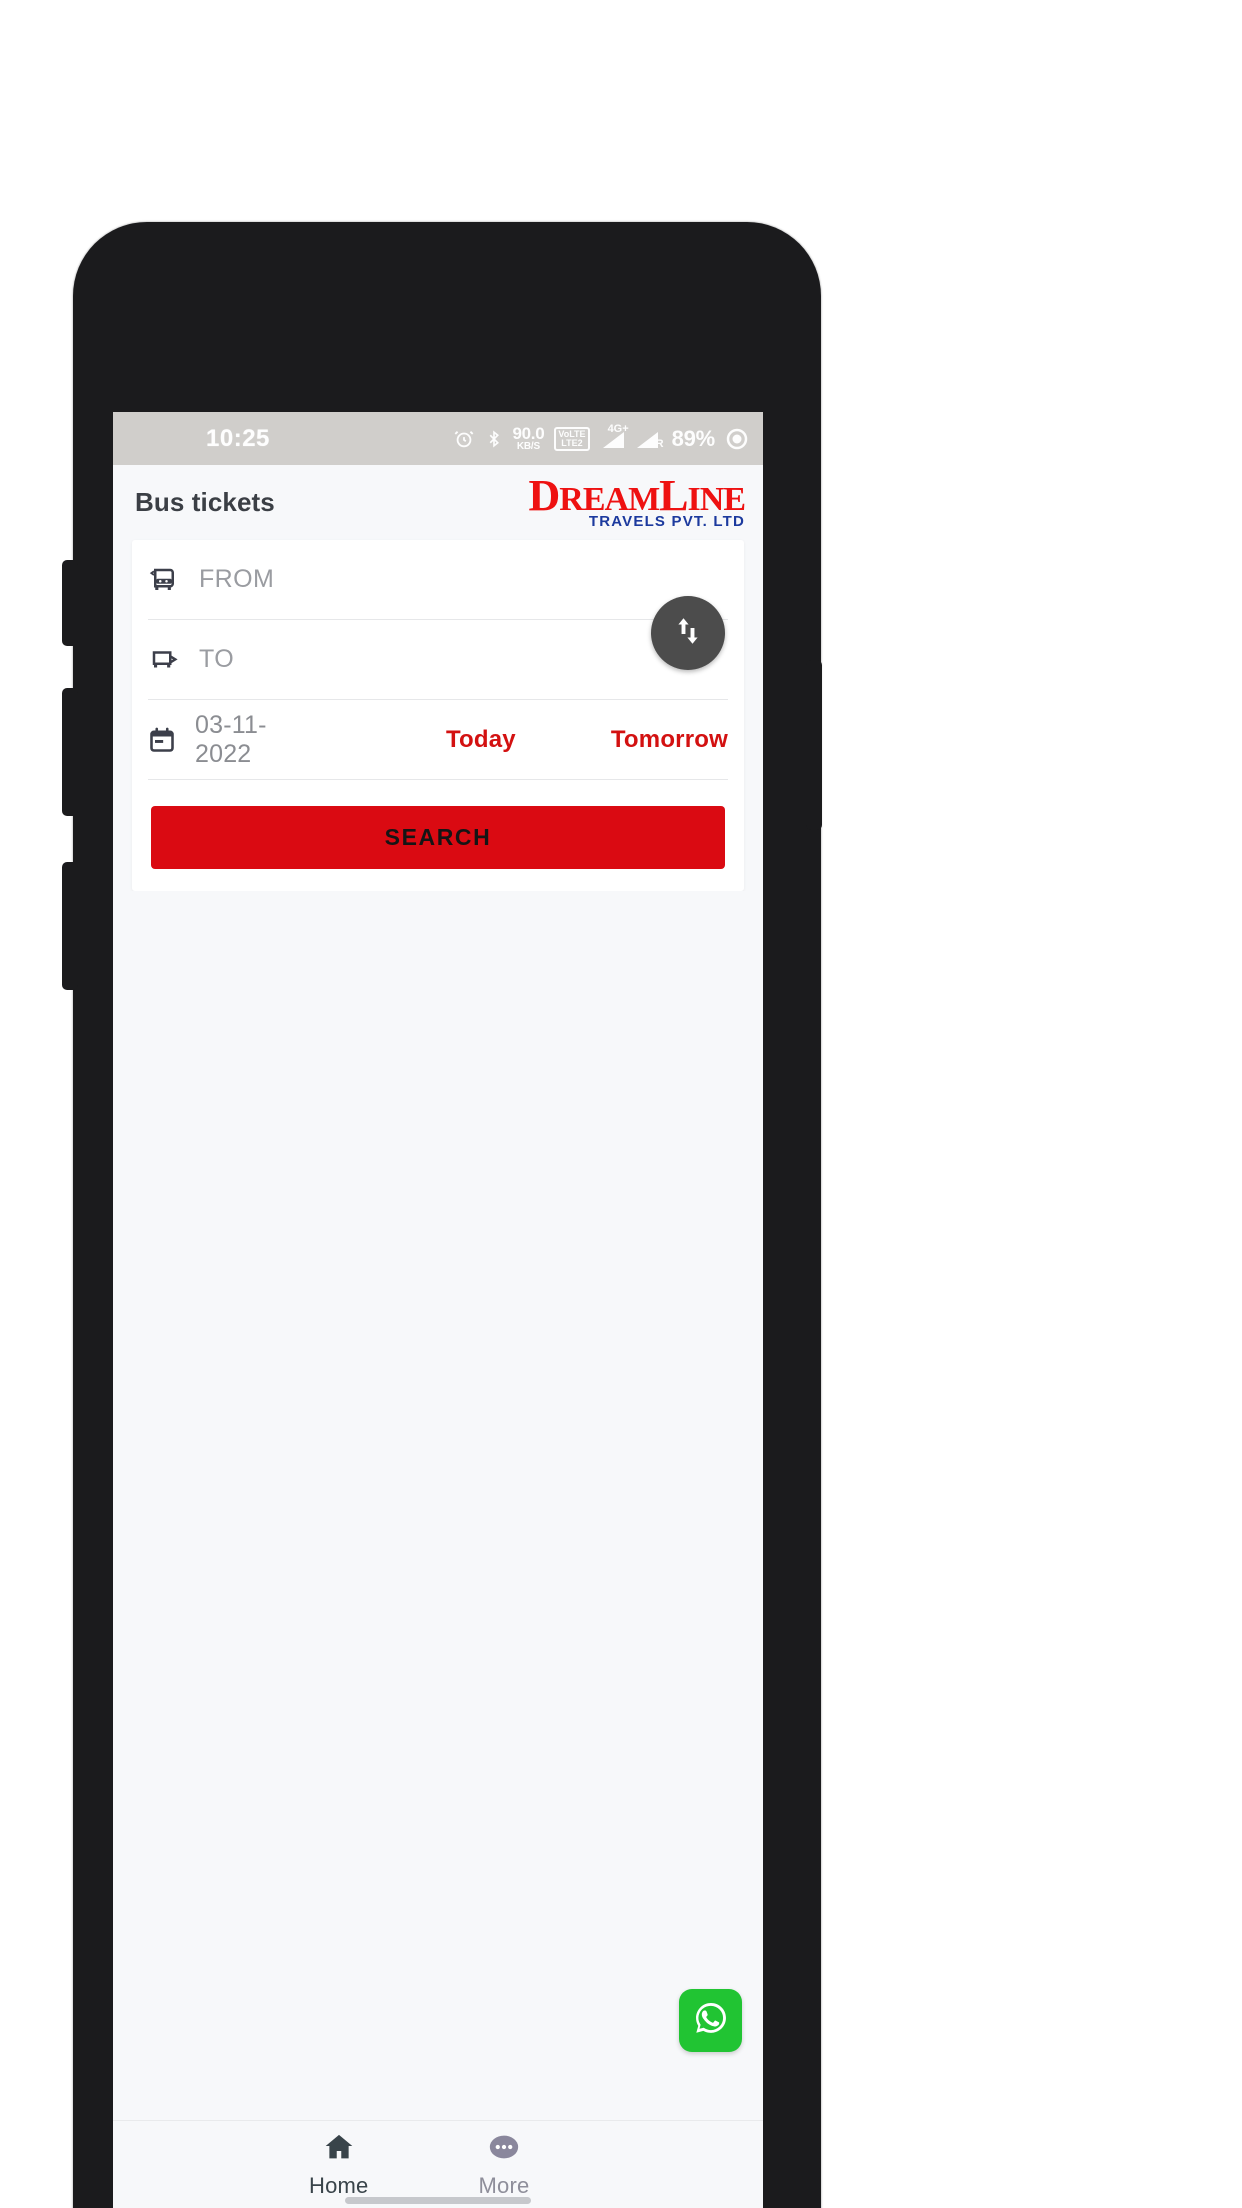 Image resolution: width=1242 pixels, height=2208 pixels. What do you see at coordinates (481, 740) in the screenshot?
I see `today-shortcut-button: Today` at bounding box center [481, 740].